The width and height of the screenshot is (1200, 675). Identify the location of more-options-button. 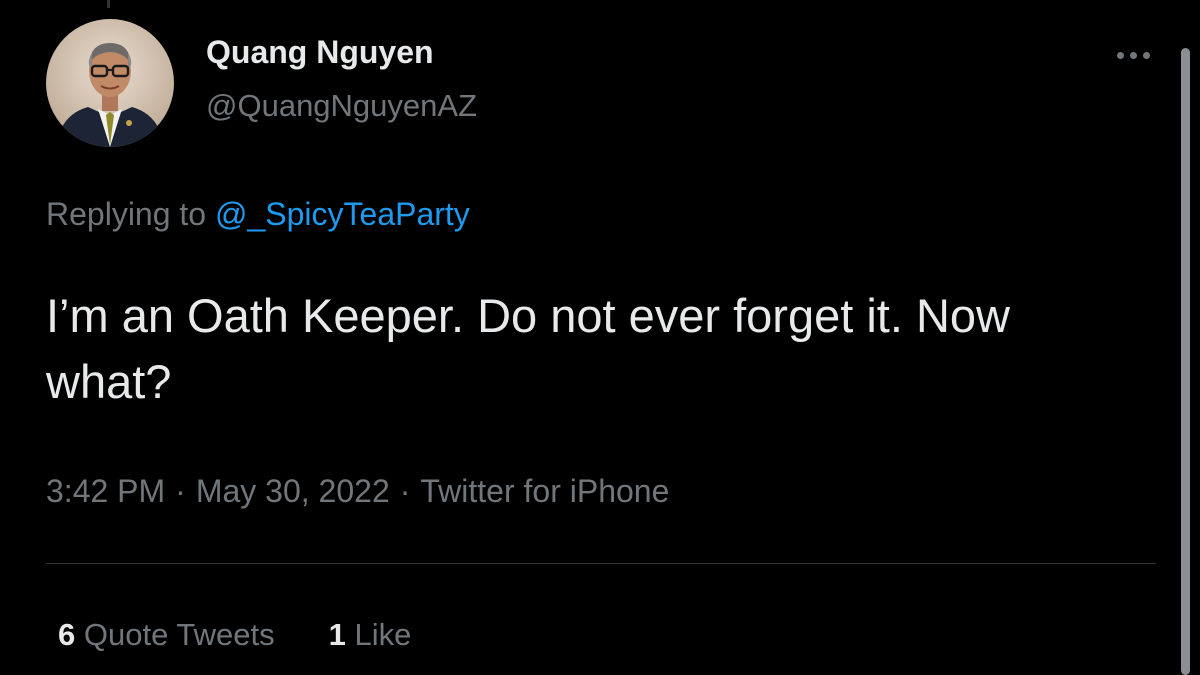
(1133, 55).